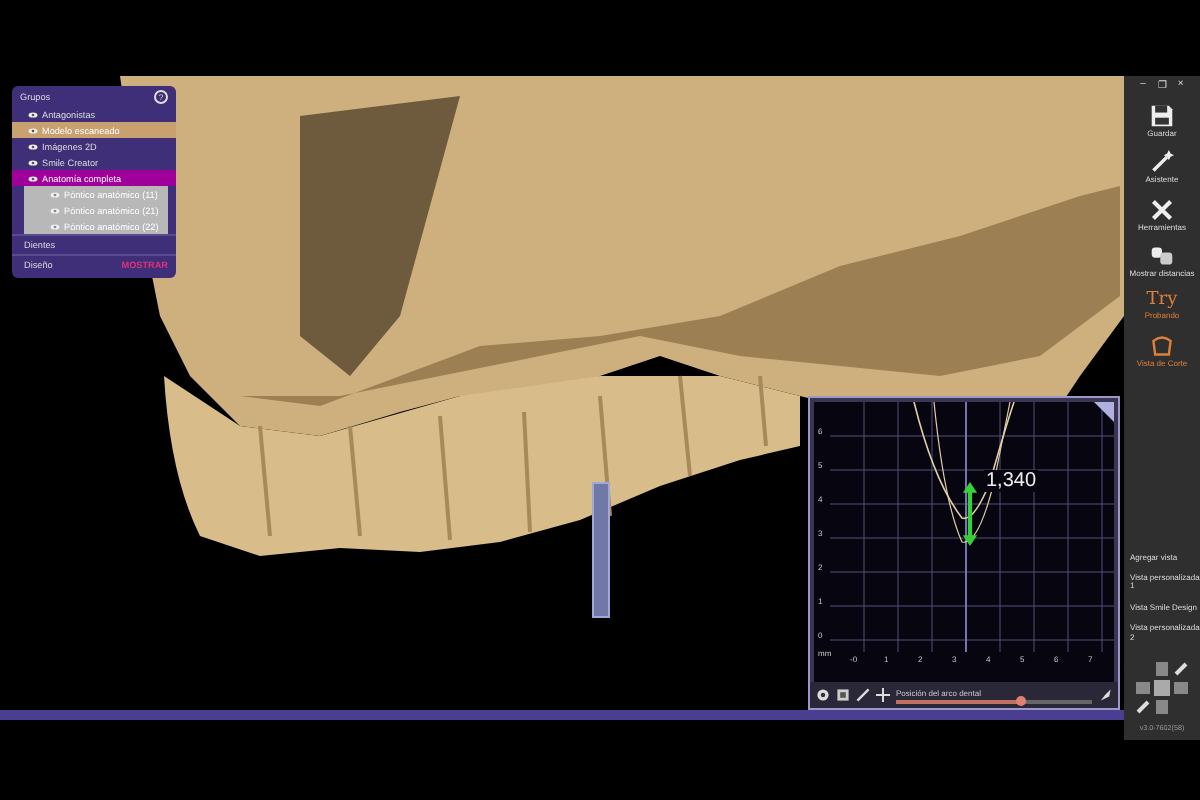 The height and width of the screenshot is (800, 1200). Describe the element at coordinates (1105, 695) in the screenshot. I see `brush-icon` at that location.